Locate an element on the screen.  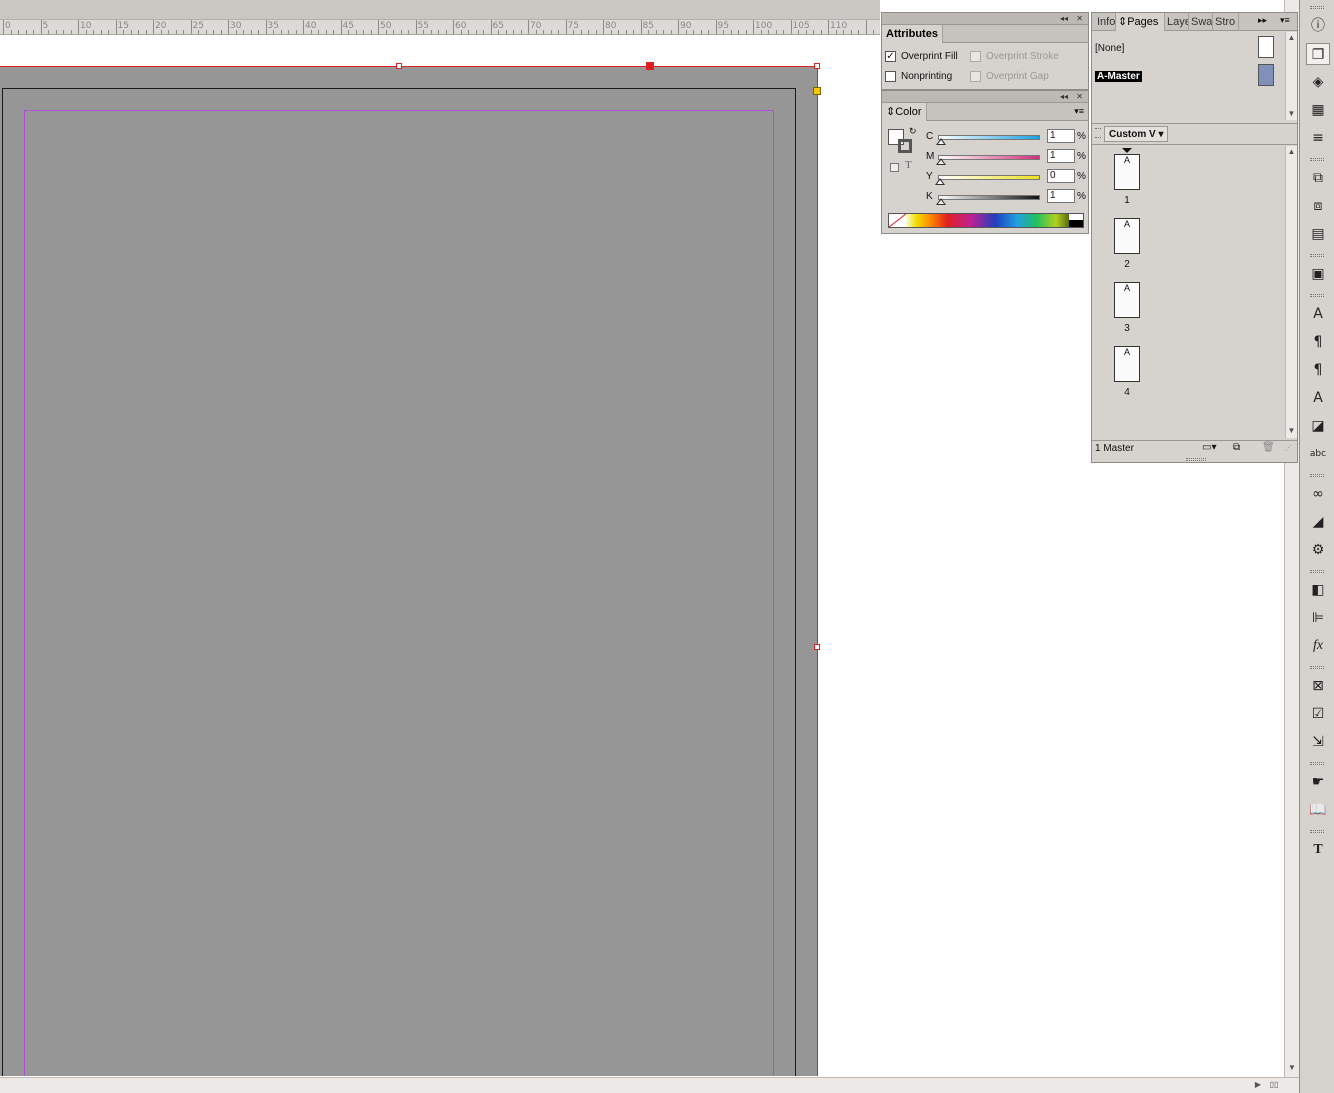
master-none-thumbnail is located at coordinates (1266, 47).